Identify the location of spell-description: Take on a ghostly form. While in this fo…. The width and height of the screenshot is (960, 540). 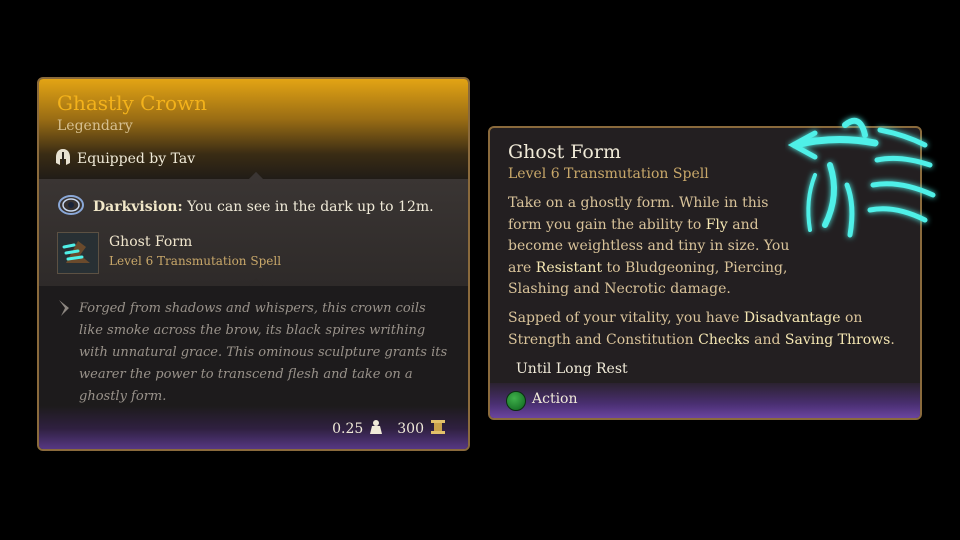
(649, 246).